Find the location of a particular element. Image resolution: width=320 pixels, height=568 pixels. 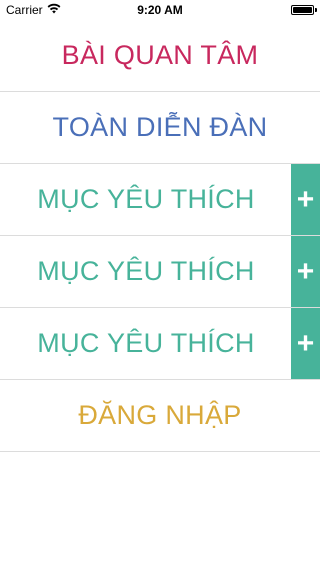

menu-item-label: TOÀN DIỄN ĐÀN is located at coordinates (160, 127).